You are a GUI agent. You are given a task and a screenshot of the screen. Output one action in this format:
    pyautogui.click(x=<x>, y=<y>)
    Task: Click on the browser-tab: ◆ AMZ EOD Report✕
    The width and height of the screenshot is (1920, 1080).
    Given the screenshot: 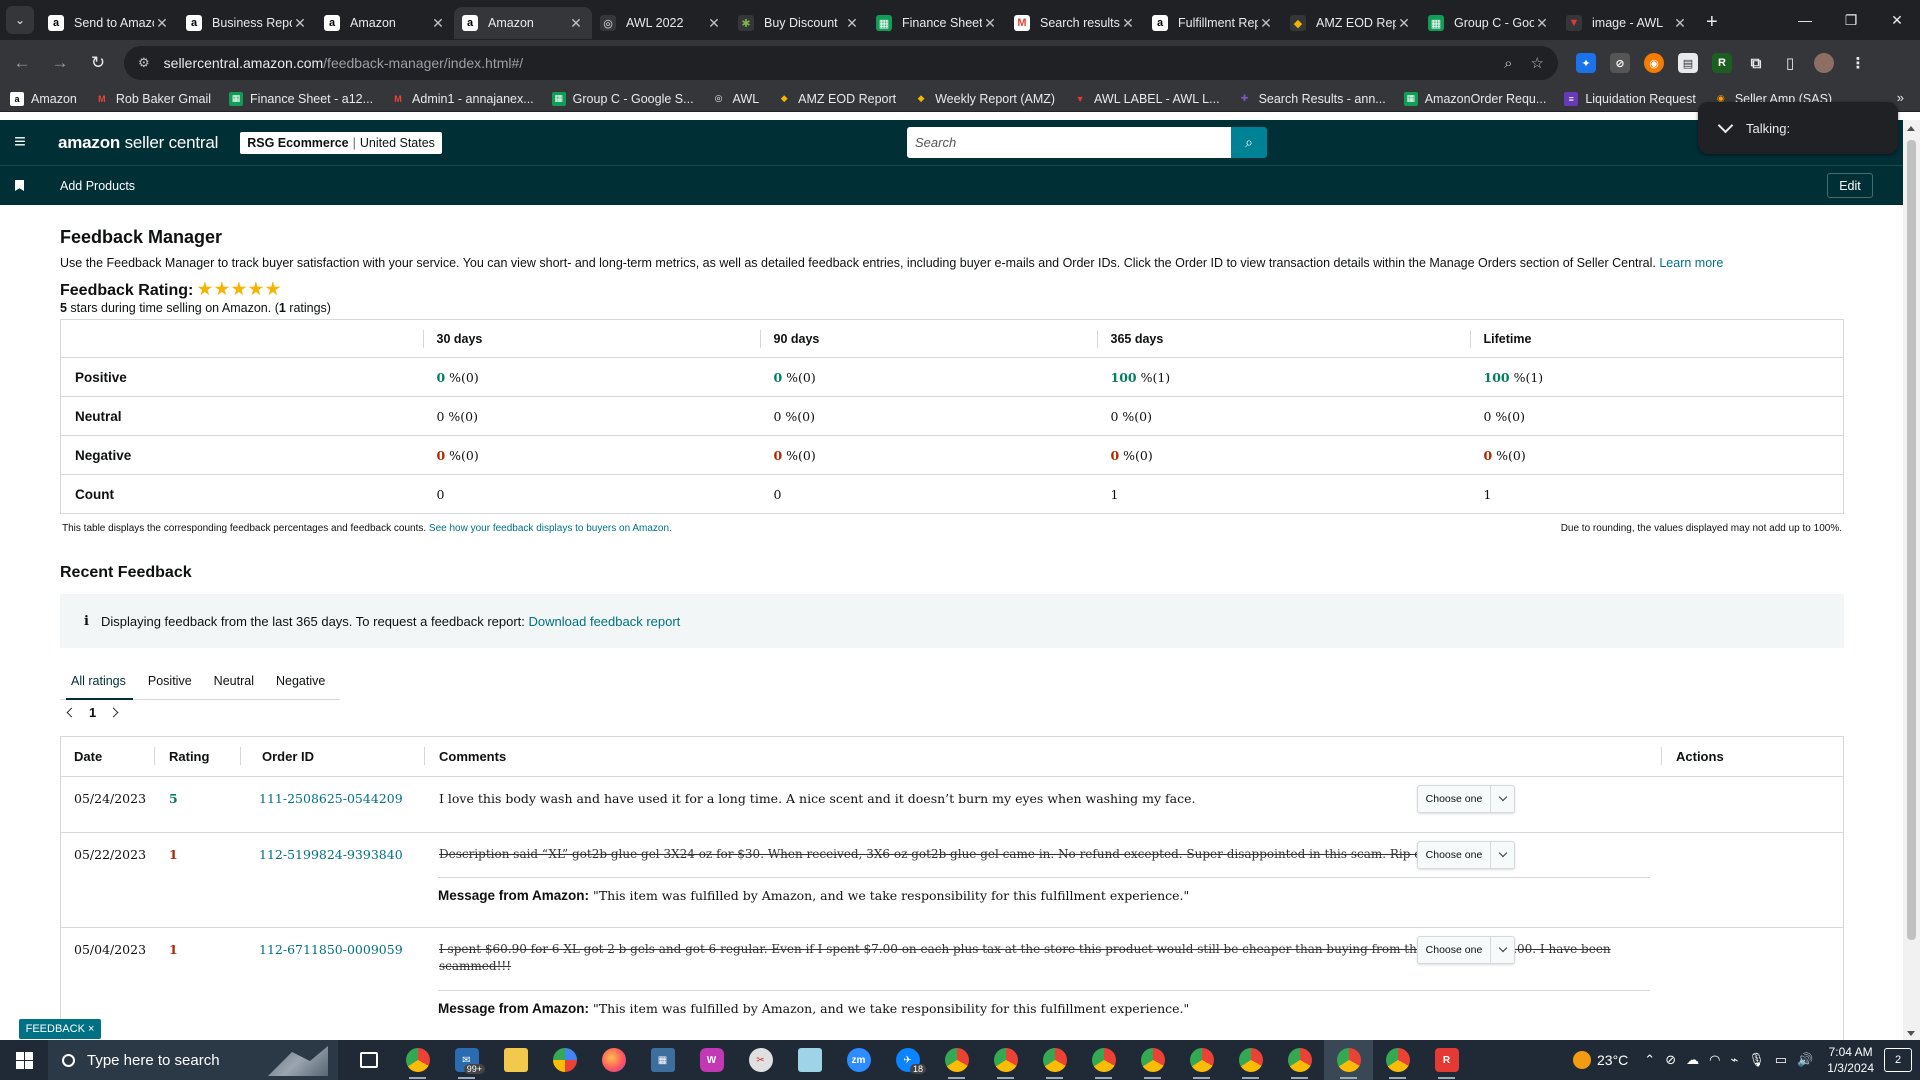 What is the action you would take?
    pyautogui.click(x=1351, y=23)
    